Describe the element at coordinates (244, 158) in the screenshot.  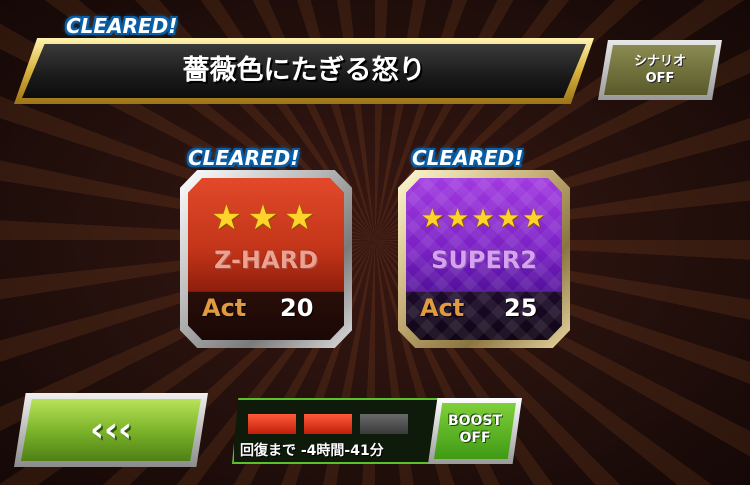
I see `cleared-badge-zhard: CLEARED!` at that location.